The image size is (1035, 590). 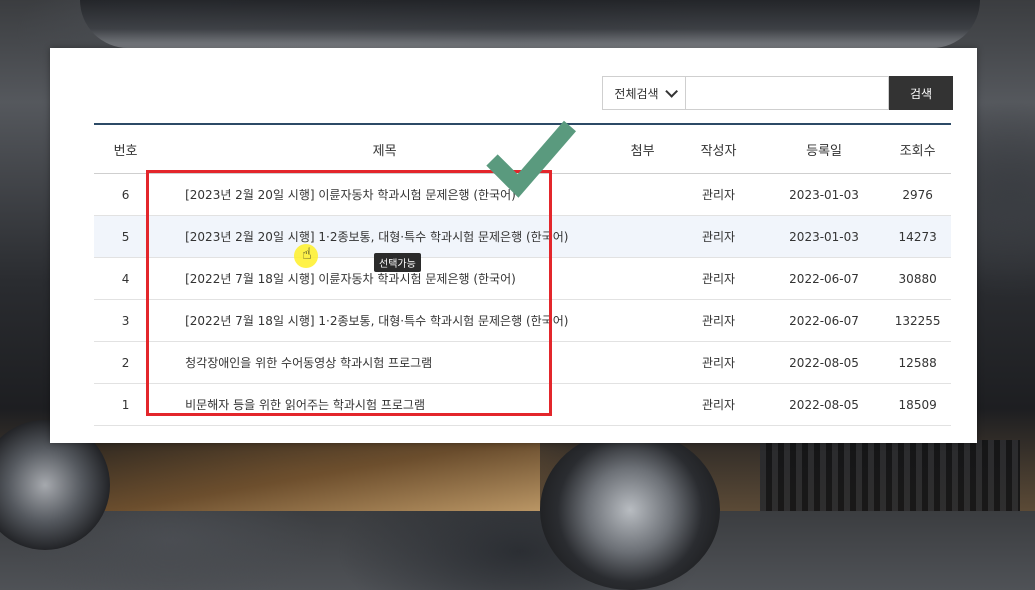 What do you see at coordinates (126, 194) in the screenshot?
I see `cell-no: 6` at bounding box center [126, 194].